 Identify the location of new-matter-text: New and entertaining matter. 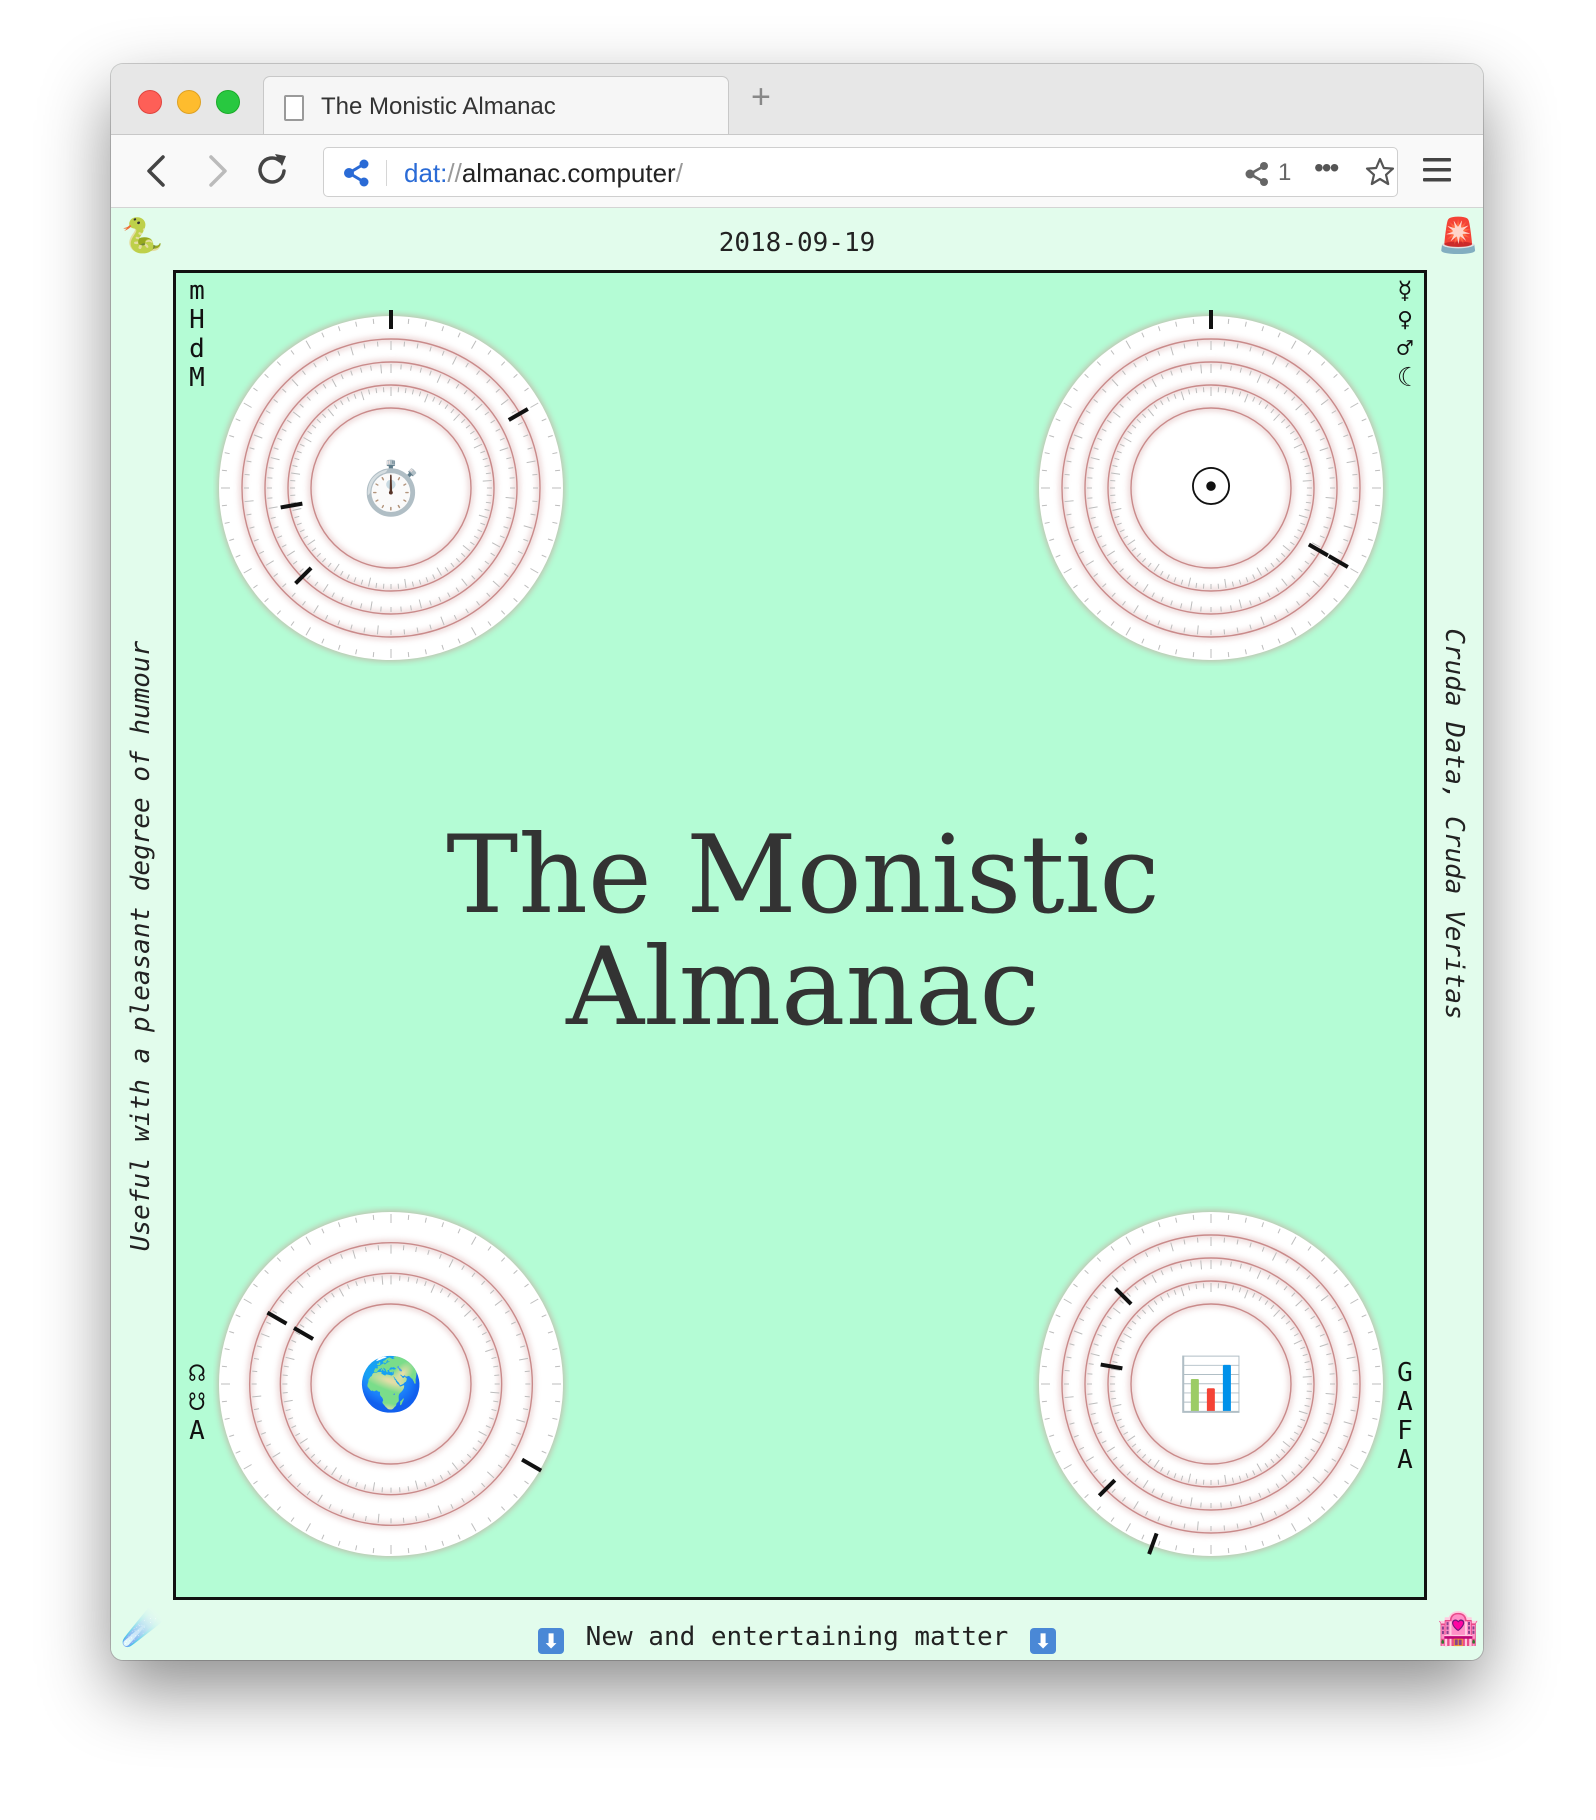
(797, 1637).